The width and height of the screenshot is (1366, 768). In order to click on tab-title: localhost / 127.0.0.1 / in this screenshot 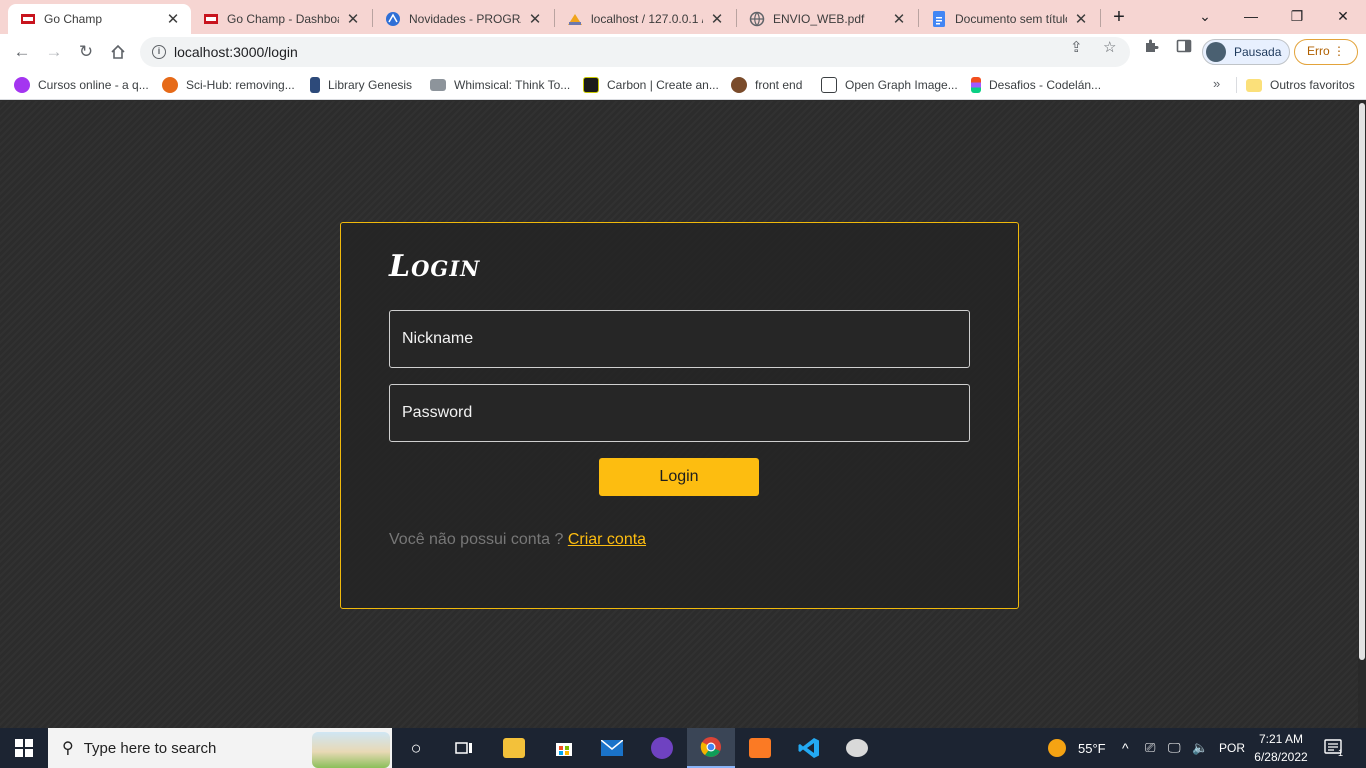, I will do `click(647, 19)`.